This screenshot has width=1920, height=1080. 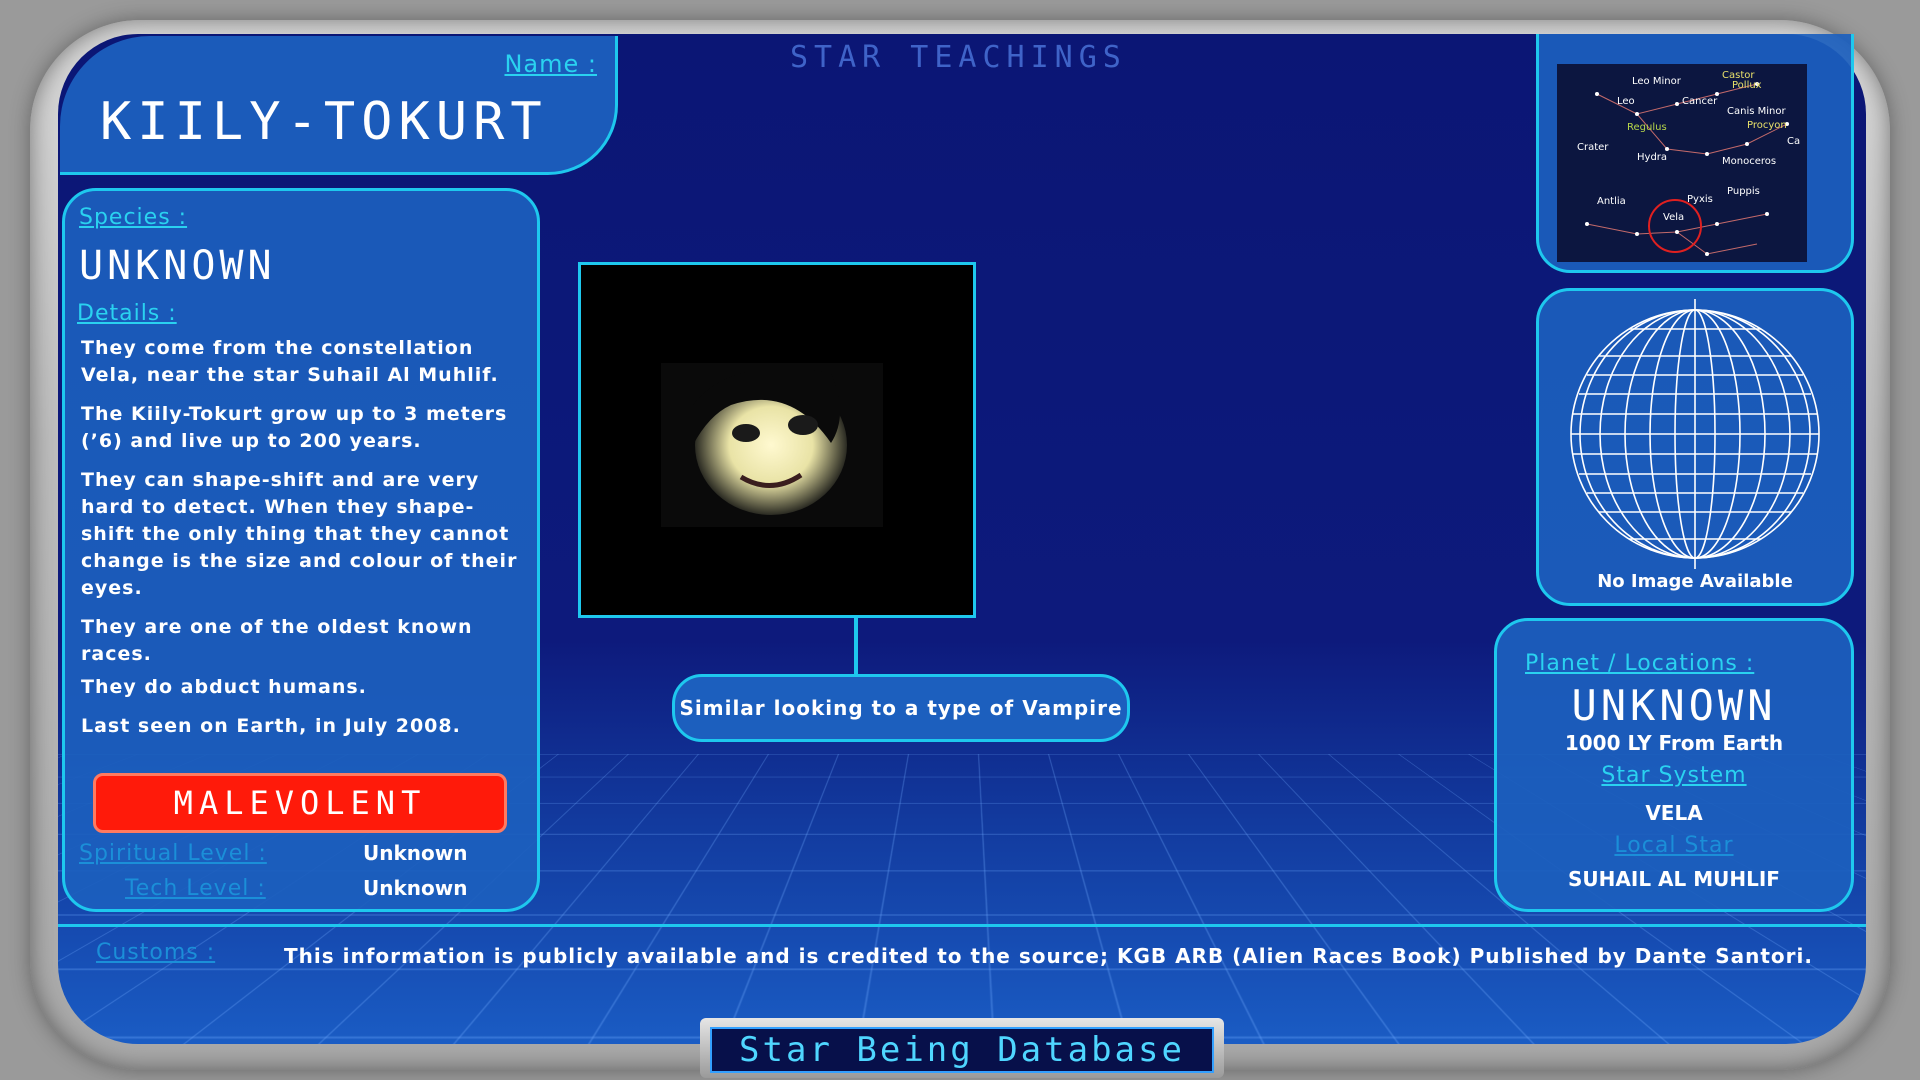 What do you see at coordinates (177, 266) in the screenshot?
I see `species-value: UNKNOWN` at bounding box center [177, 266].